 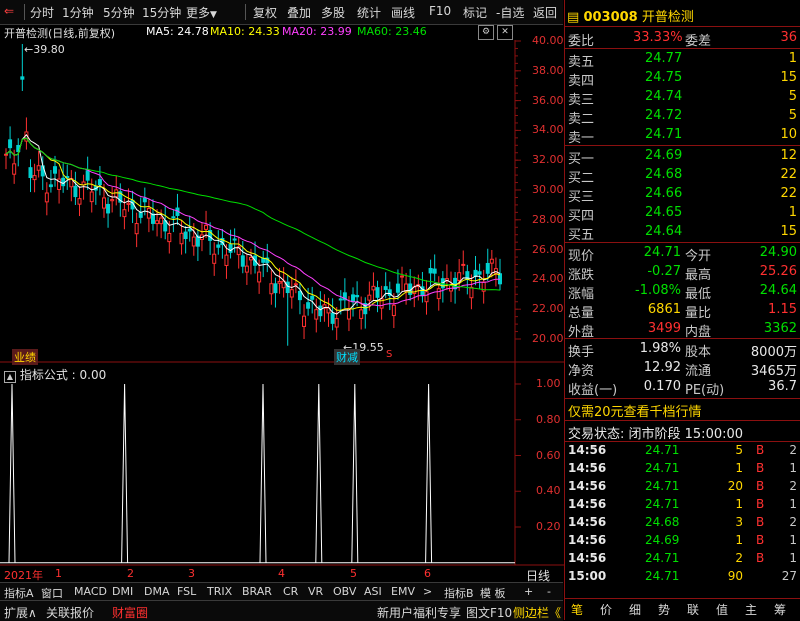 What do you see at coordinates (782, 309) in the screenshot?
I see `stat-value: 1.15` at bounding box center [782, 309].